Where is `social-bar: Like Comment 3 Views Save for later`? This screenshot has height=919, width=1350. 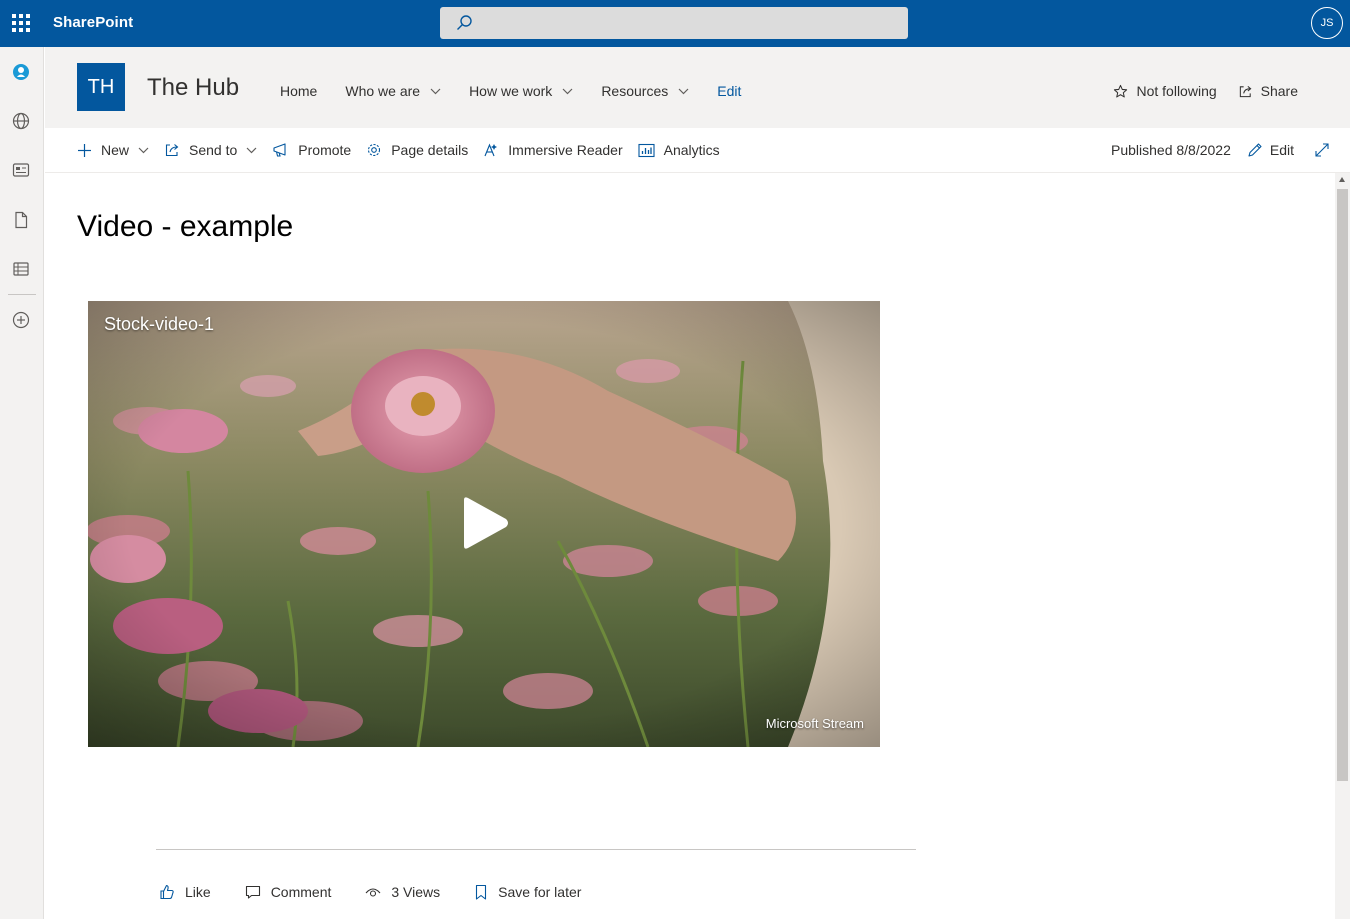 social-bar: Like Comment 3 Views Save for later is located at coordinates (387, 892).